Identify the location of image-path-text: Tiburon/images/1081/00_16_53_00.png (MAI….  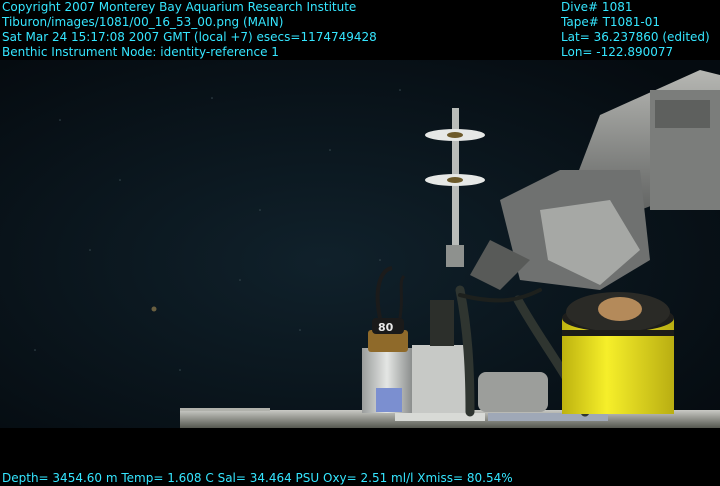
(143, 22).